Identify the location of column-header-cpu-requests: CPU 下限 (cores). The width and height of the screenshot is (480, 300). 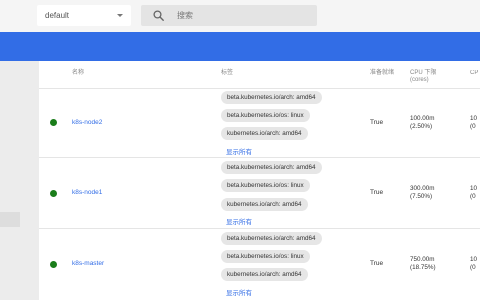
(423, 77).